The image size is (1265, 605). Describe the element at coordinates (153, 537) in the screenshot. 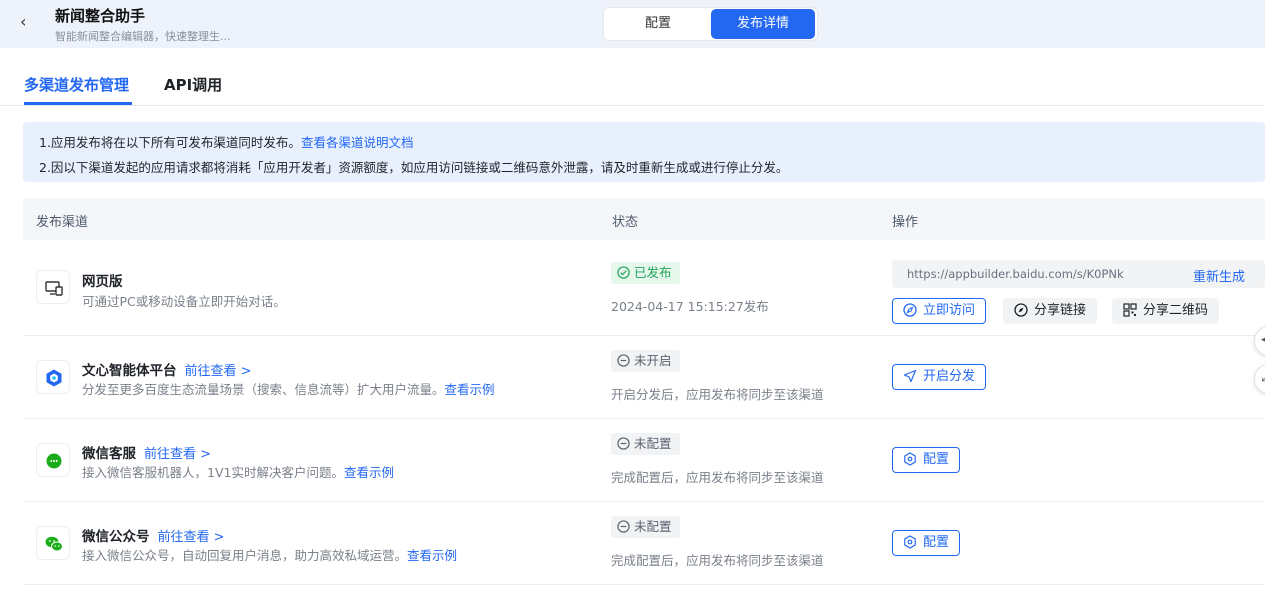

I see `channel-name: 微信公众号 前往查看 >` at that location.